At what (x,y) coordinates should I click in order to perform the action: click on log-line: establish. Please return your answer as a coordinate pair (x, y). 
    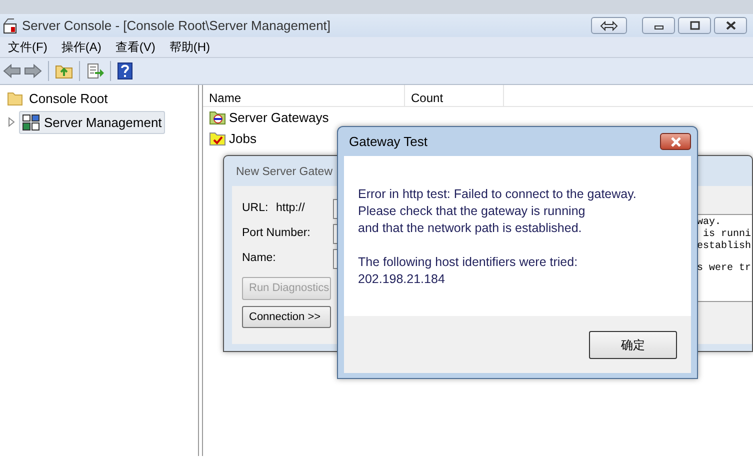
    Looking at the image, I should click on (724, 247).